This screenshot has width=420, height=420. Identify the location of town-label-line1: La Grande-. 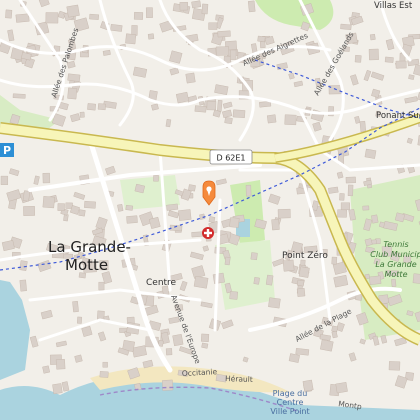
(89, 247).